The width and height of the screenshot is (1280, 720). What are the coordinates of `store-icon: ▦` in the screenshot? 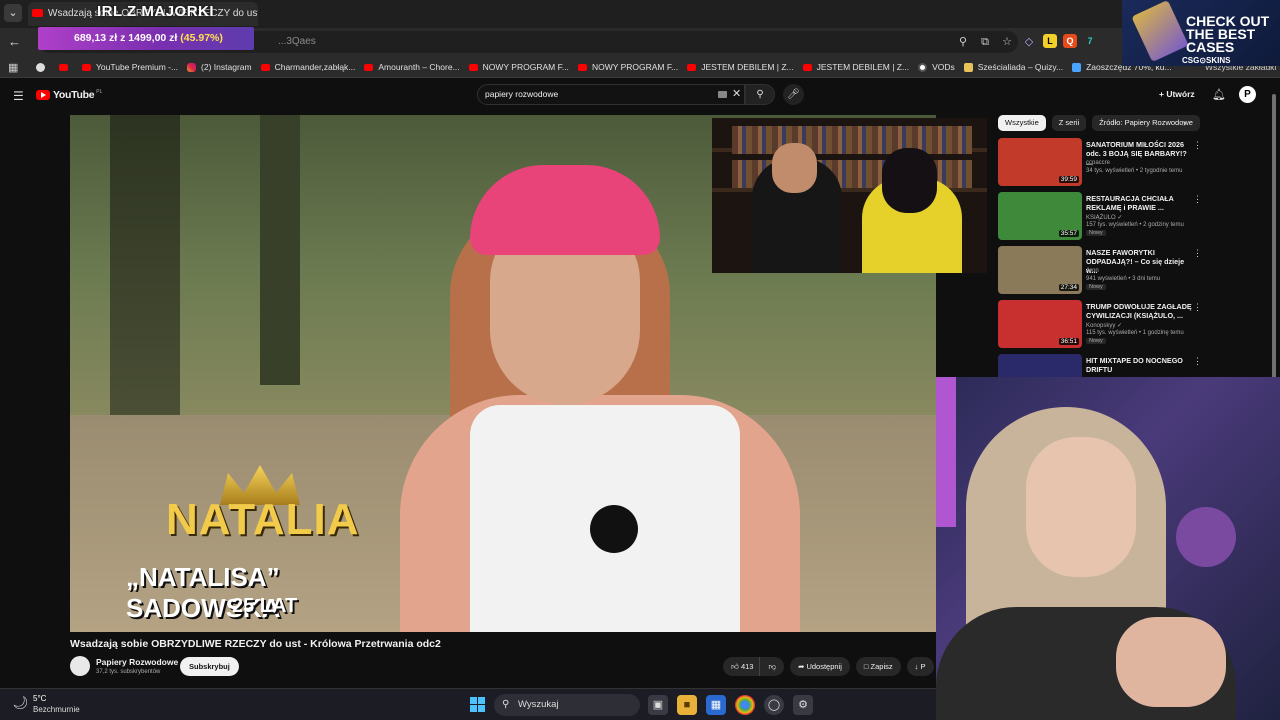 It's located at (716, 705).